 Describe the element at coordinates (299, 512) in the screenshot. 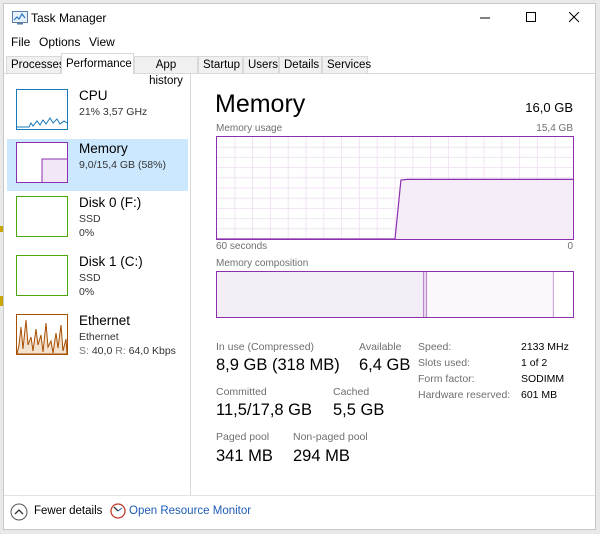

I see `footer: Fewer details Open Resource Monitor` at that location.